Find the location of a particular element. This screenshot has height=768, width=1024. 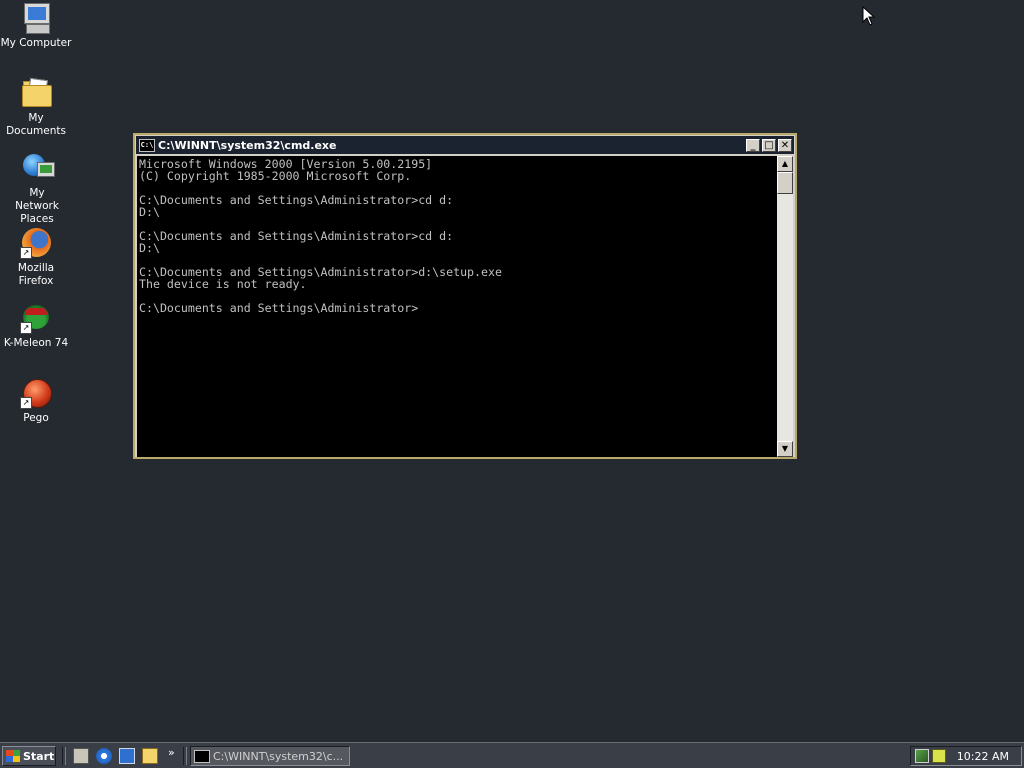

minimize-button: _ is located at coordinates (753, 145).